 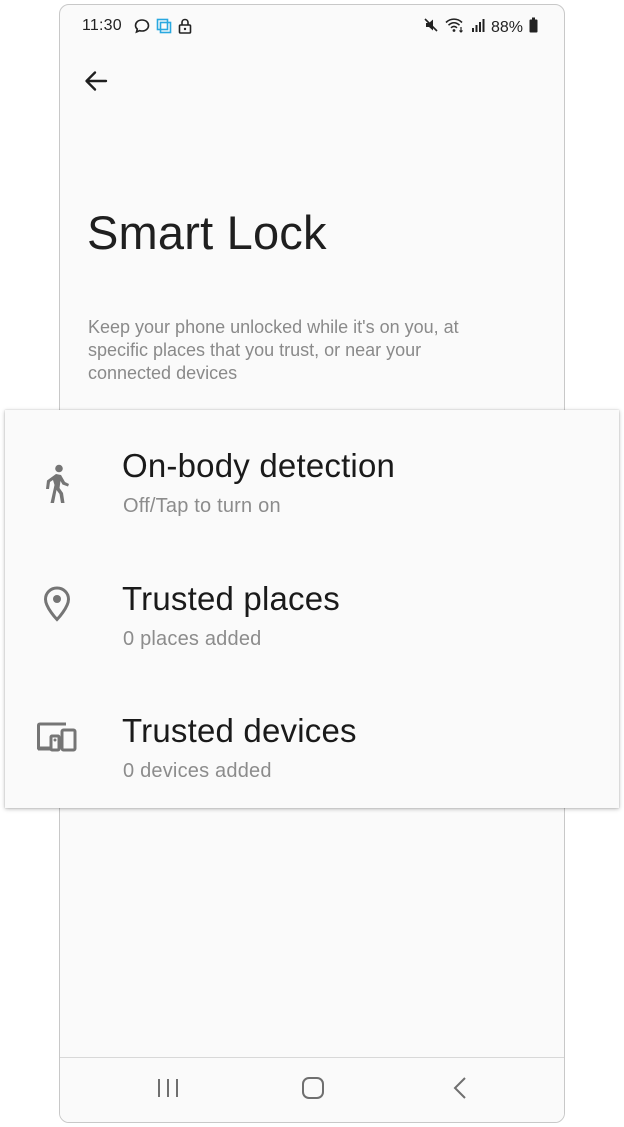 I want to click on arrow-back-icon, so click(x=96, y=83).